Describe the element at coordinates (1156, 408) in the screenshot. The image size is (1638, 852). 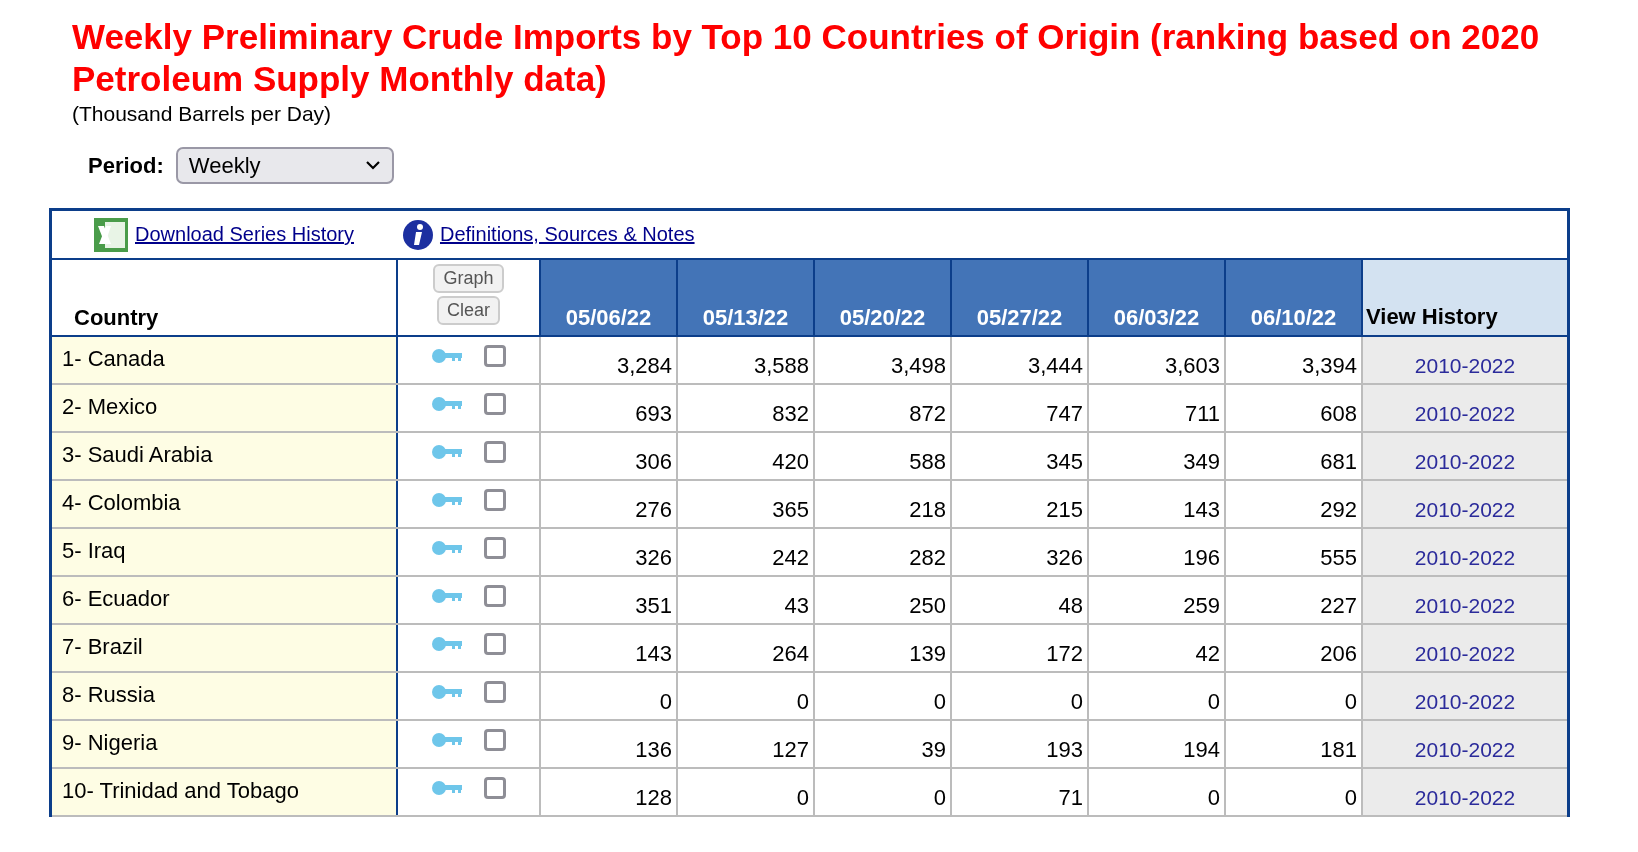
I see `value-cell: 711` at that location.